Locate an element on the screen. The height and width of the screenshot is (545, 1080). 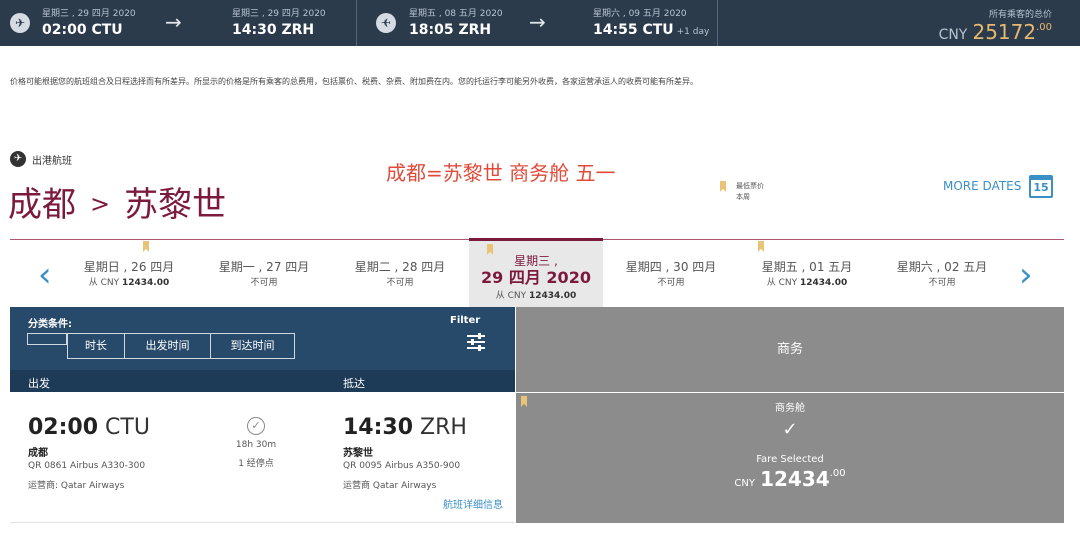
sort-departure-button: 出发时间 is located at coordinates (167, 346).